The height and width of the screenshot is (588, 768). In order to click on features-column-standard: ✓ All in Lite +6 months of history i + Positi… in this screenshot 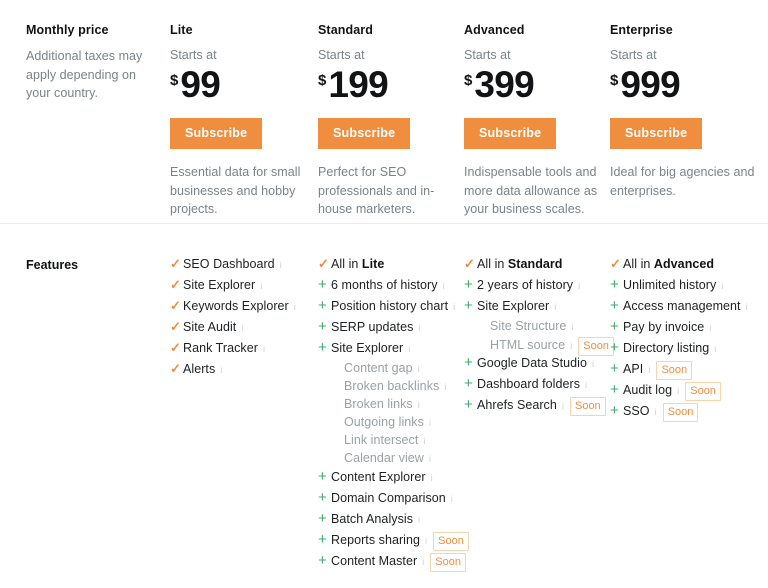, I will do `click(393, 399)`.